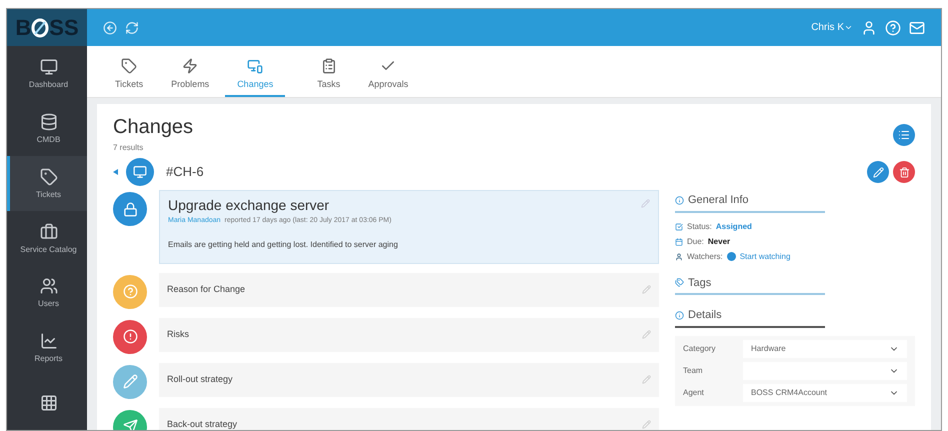 This screenshot has height=431, width=948. Describe the element at coordinates (409, 335) in the screenshot. I see `section-row: Risks` at that location.